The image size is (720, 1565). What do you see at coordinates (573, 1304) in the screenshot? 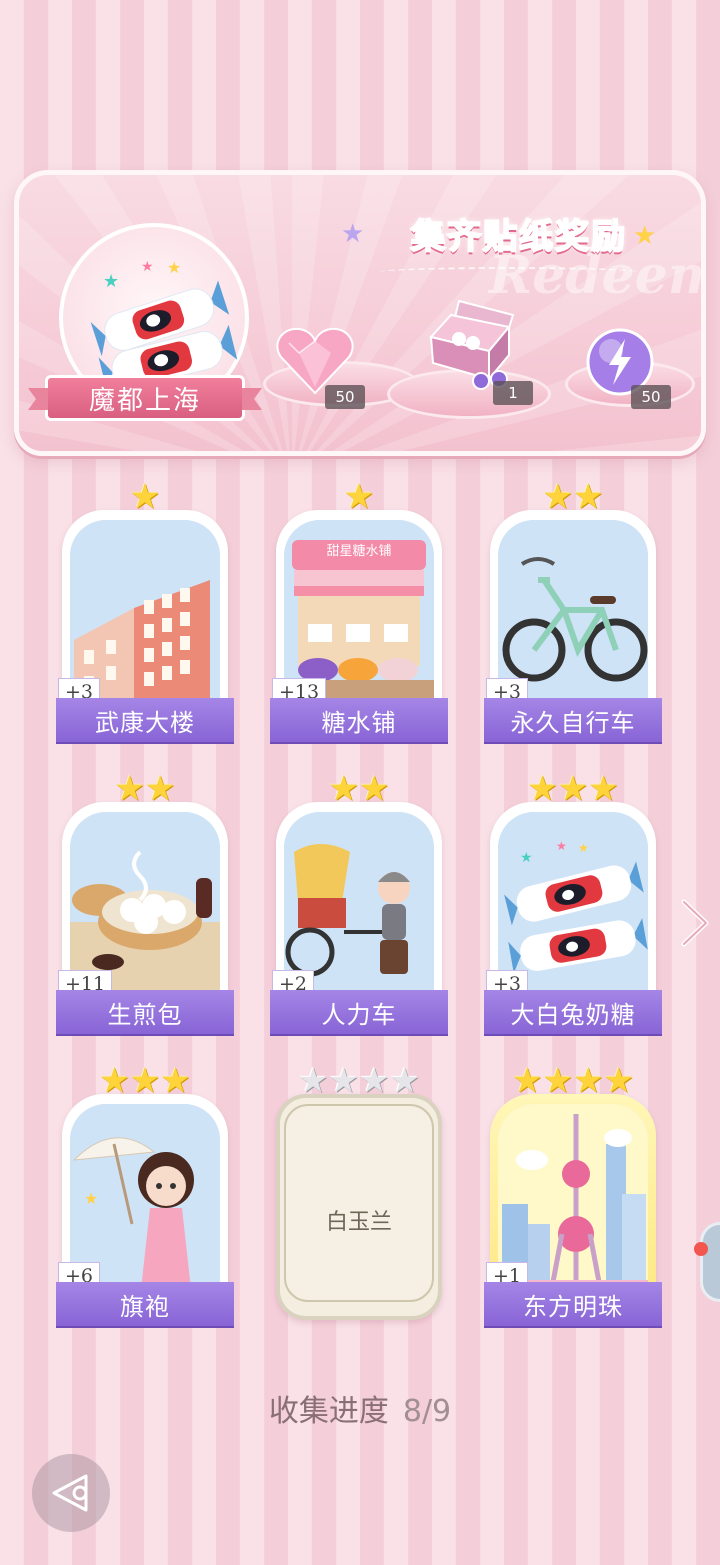
I see `card-name: 东方明珠` at bounding box center [573, 1304].